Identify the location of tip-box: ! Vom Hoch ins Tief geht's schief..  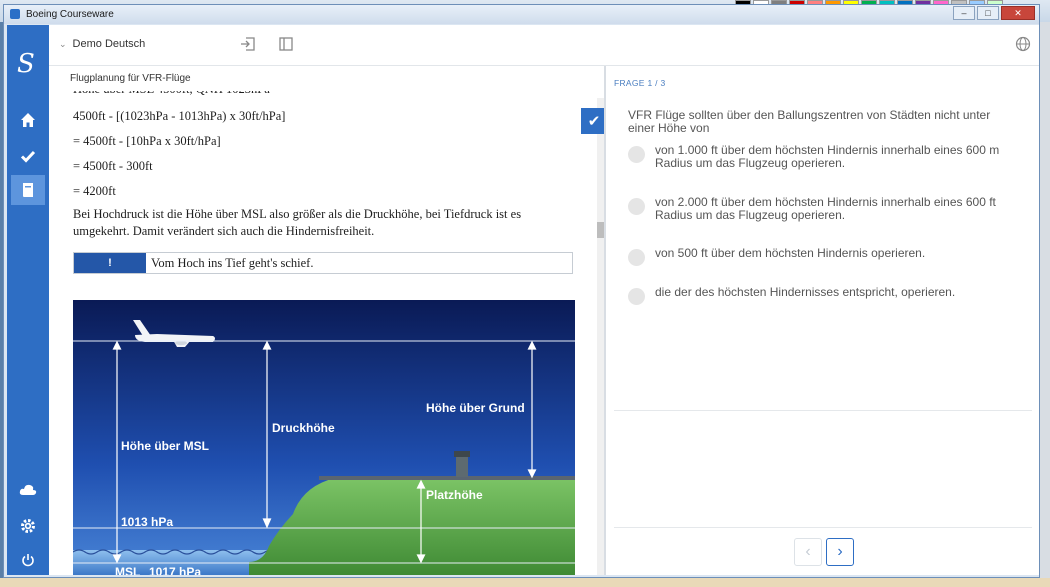
(323, 263).